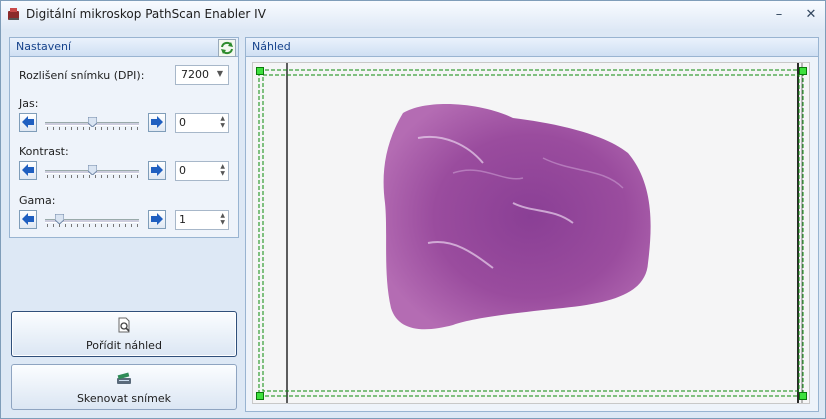 The image size is (826, 419). What do you see at coordinates (93, 225) in the screenshot?
I see `gamma-slider-ticks` at bounding box center [93, 225].